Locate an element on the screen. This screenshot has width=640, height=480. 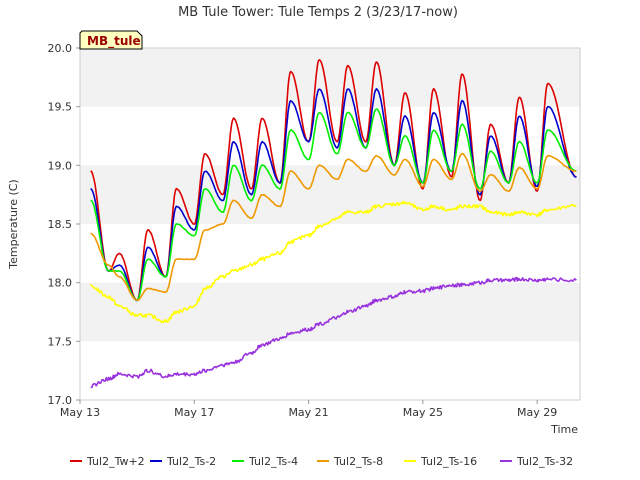
mb-tule-badge: MB_tule is located at coordinates (111, 40).